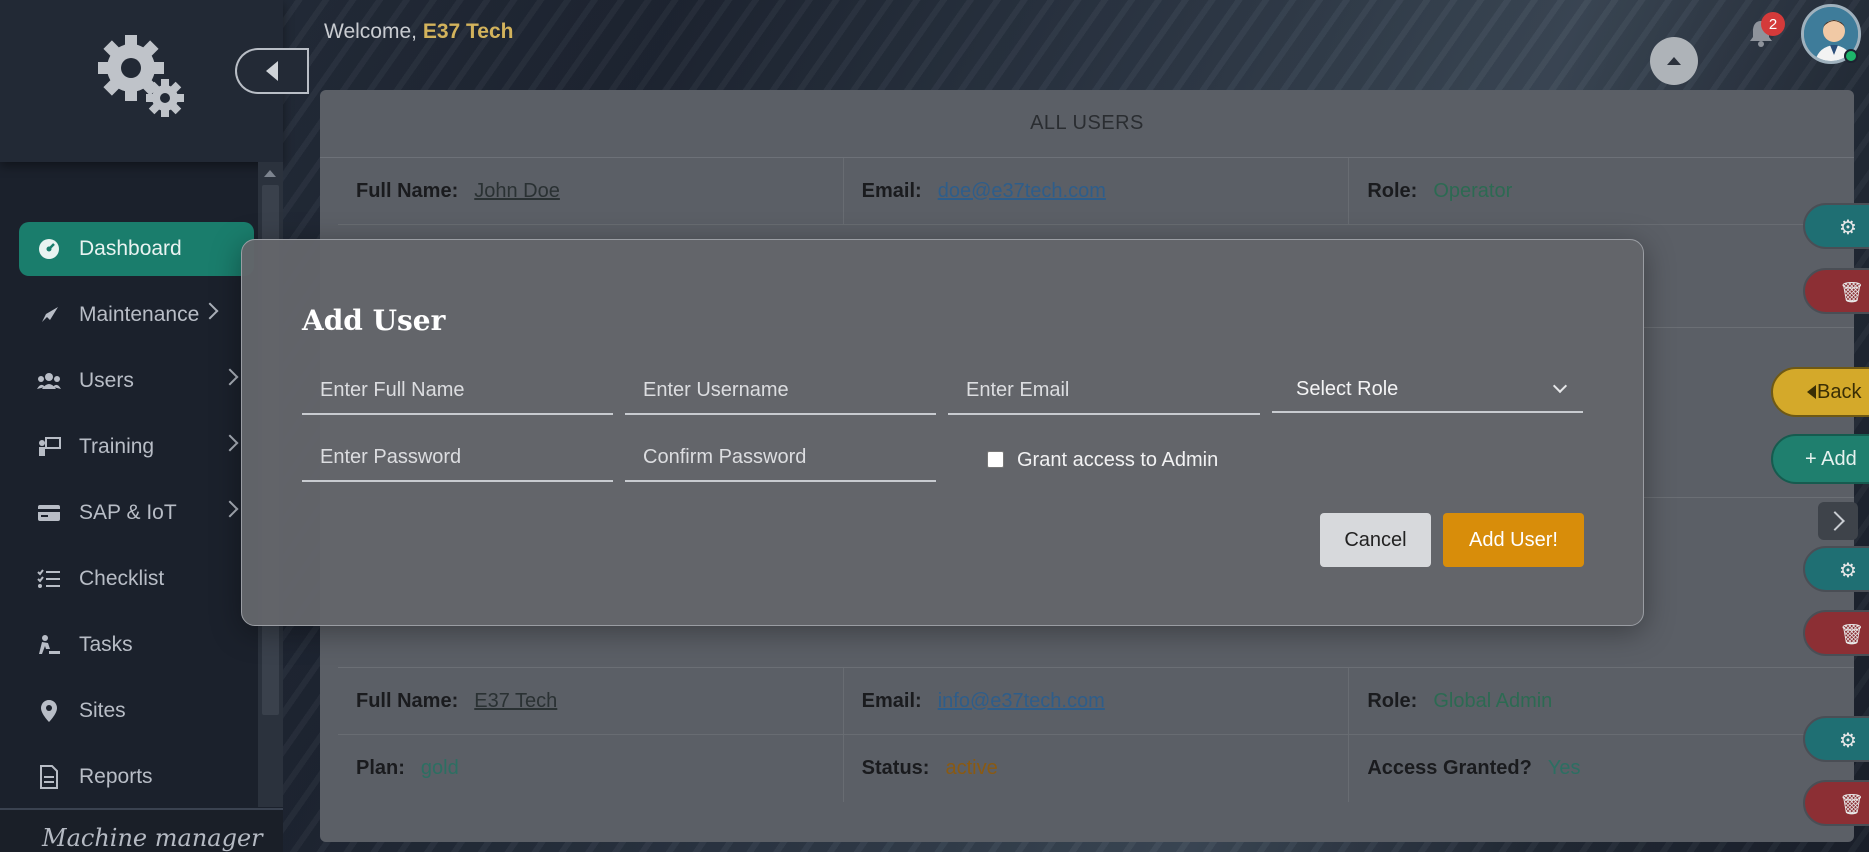  What do you see at coordinates (1474, 768) in the screenshot?
I see `access-cell: Access Granted? Yes` at bounding box center [1474, 768].